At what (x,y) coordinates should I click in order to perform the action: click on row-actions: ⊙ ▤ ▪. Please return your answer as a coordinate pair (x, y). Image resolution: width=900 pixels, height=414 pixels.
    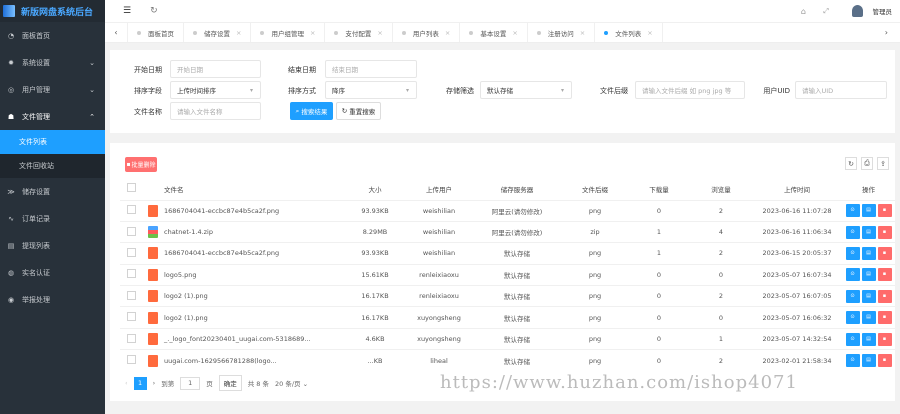
    Looking at the image, I should click on (868, 360).